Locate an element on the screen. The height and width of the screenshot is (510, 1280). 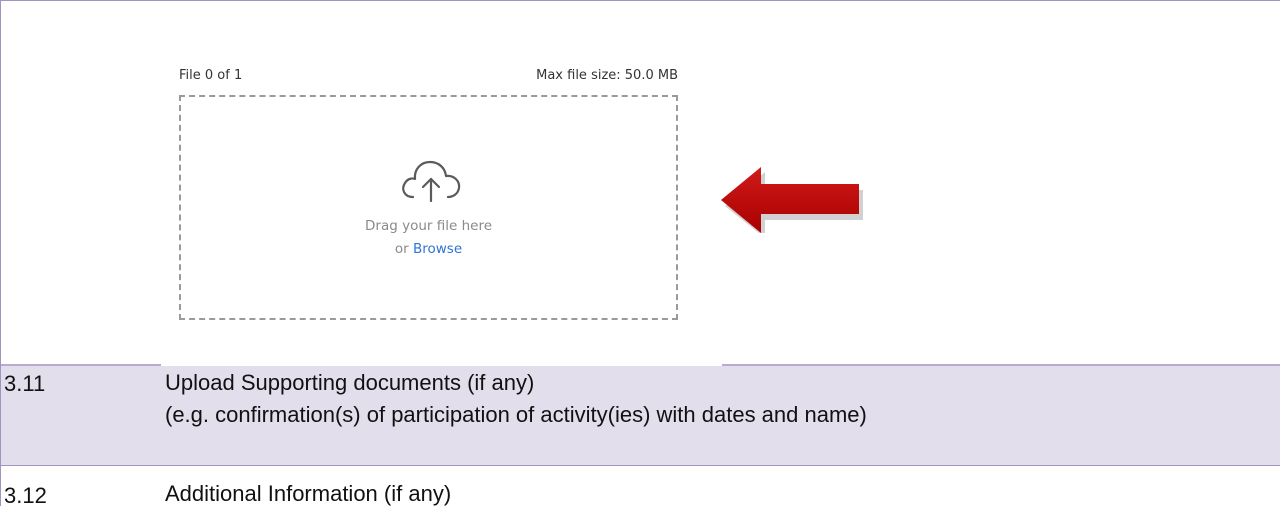
table-row: 3.12 Additional Information (if any) is located at coordinates (640, 487).